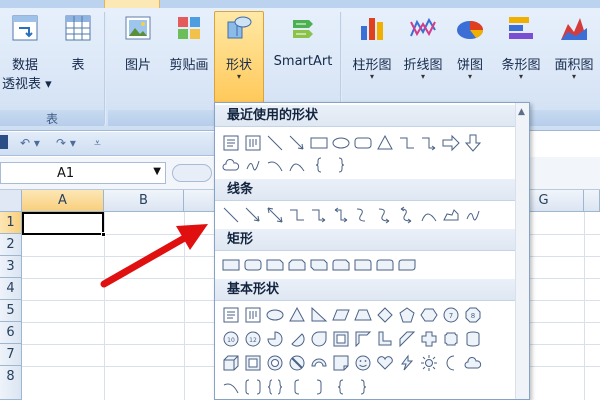 The image size is (600, 400). Describe the element at coordinates (132, 4) in the screenshot. I see `tab-insert` at that location.